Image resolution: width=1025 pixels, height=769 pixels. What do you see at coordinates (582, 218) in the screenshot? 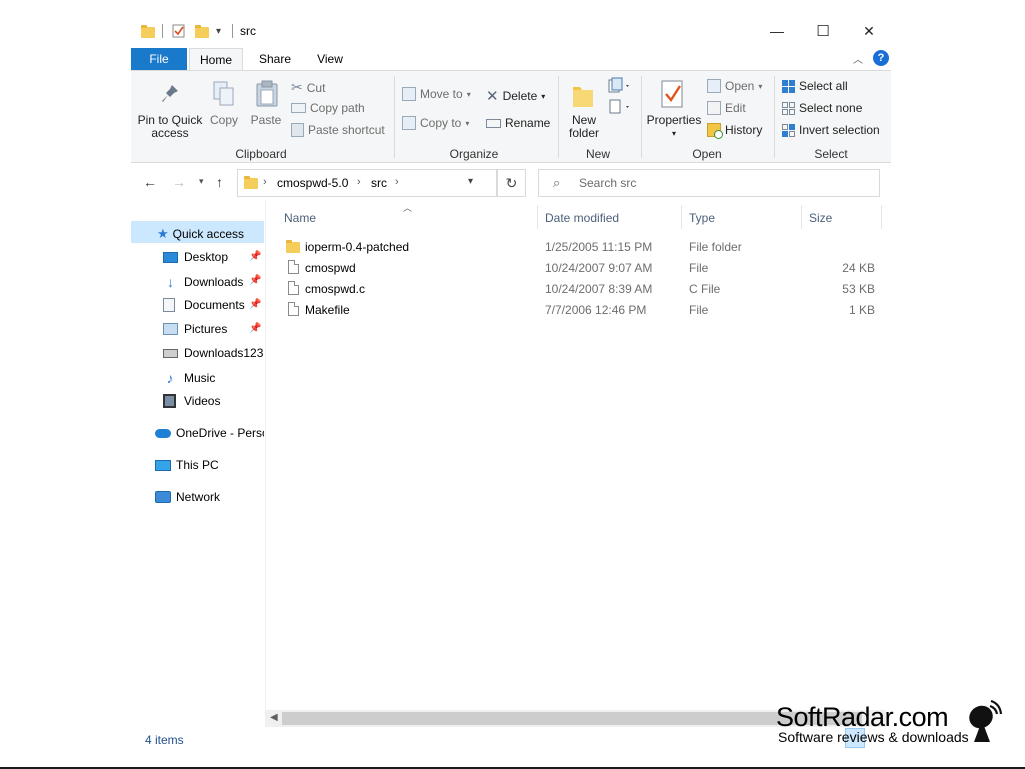
I see `column-header-date: Date modified` at bounding box center [582, 218].